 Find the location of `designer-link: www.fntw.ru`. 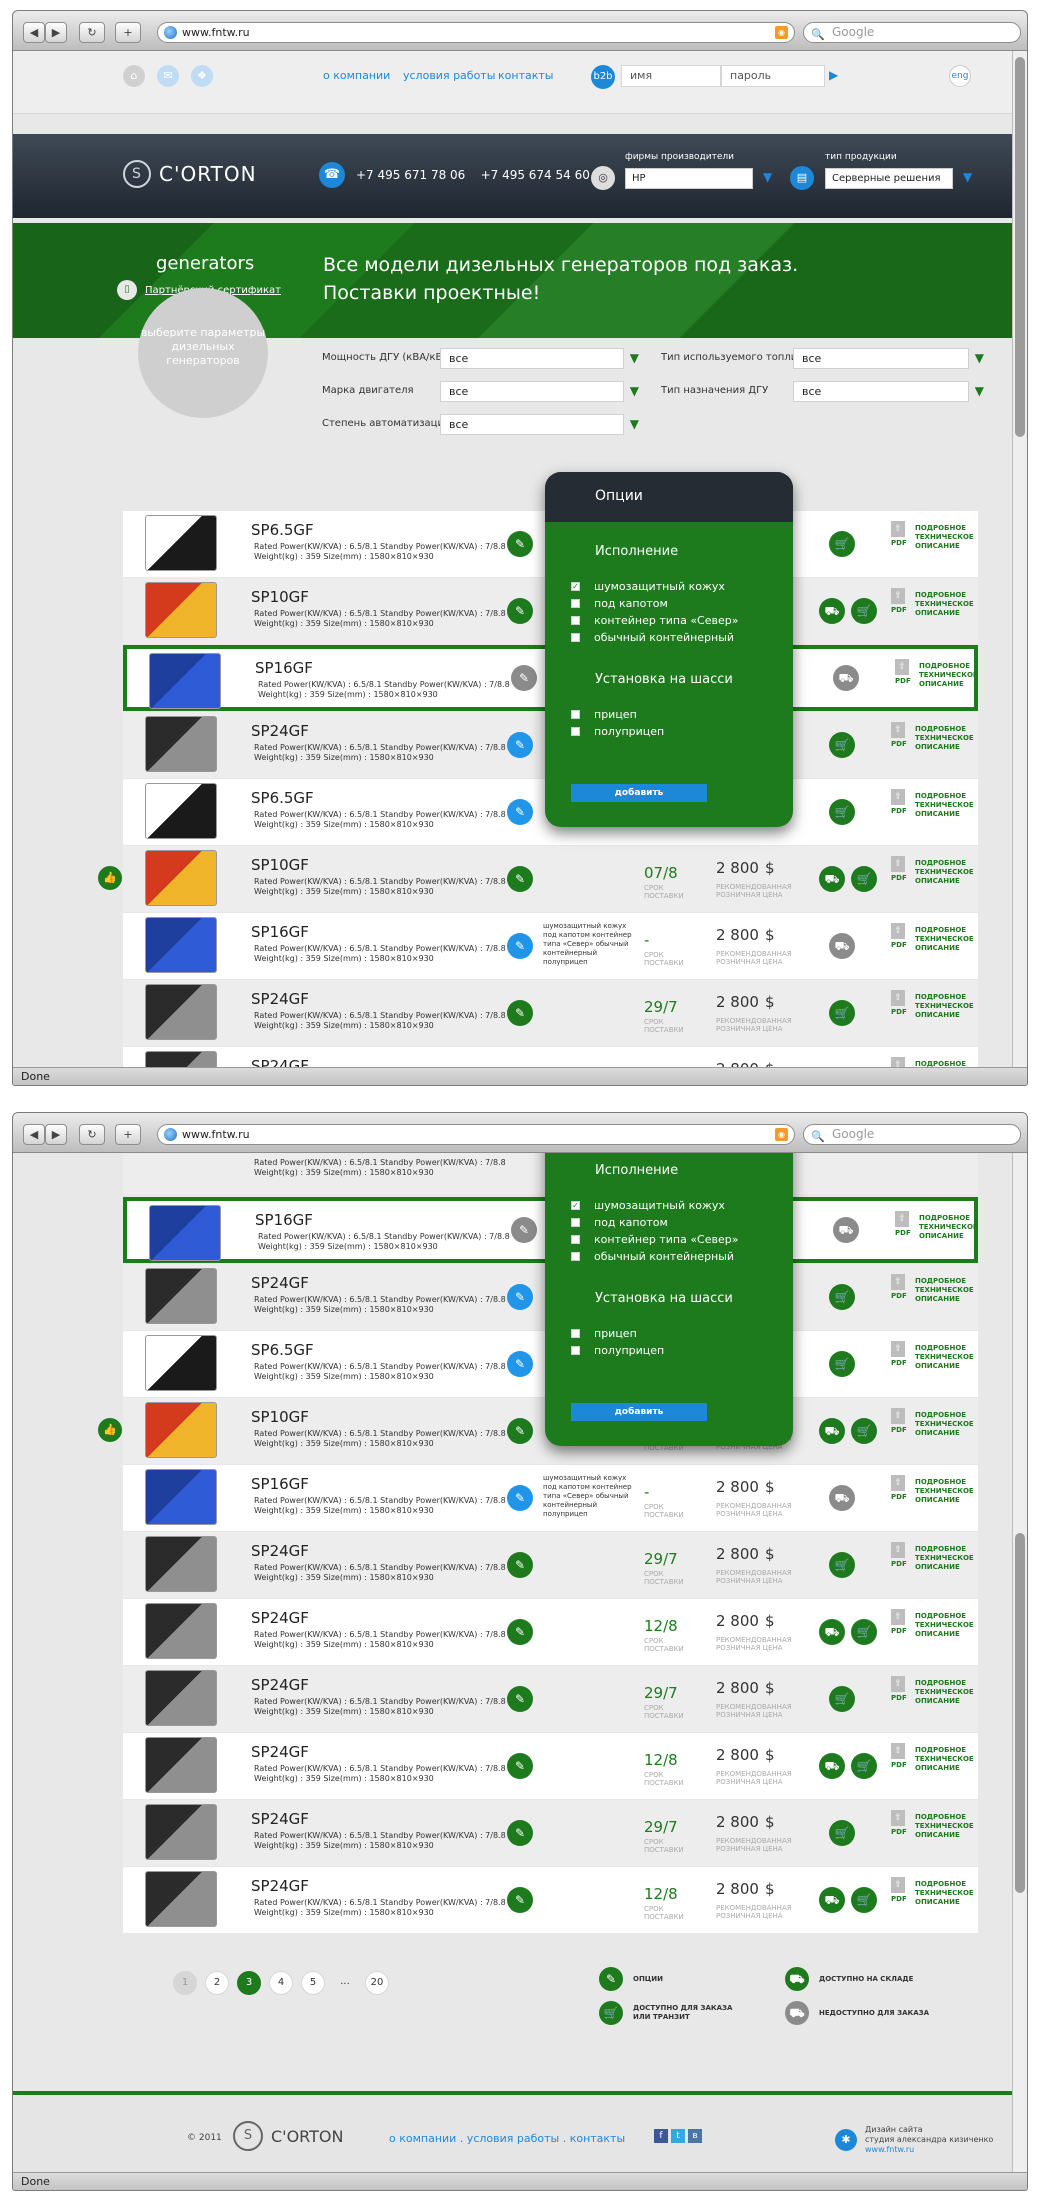

designer-link: www.fntw.ru is located at coordinates (889, 2149).